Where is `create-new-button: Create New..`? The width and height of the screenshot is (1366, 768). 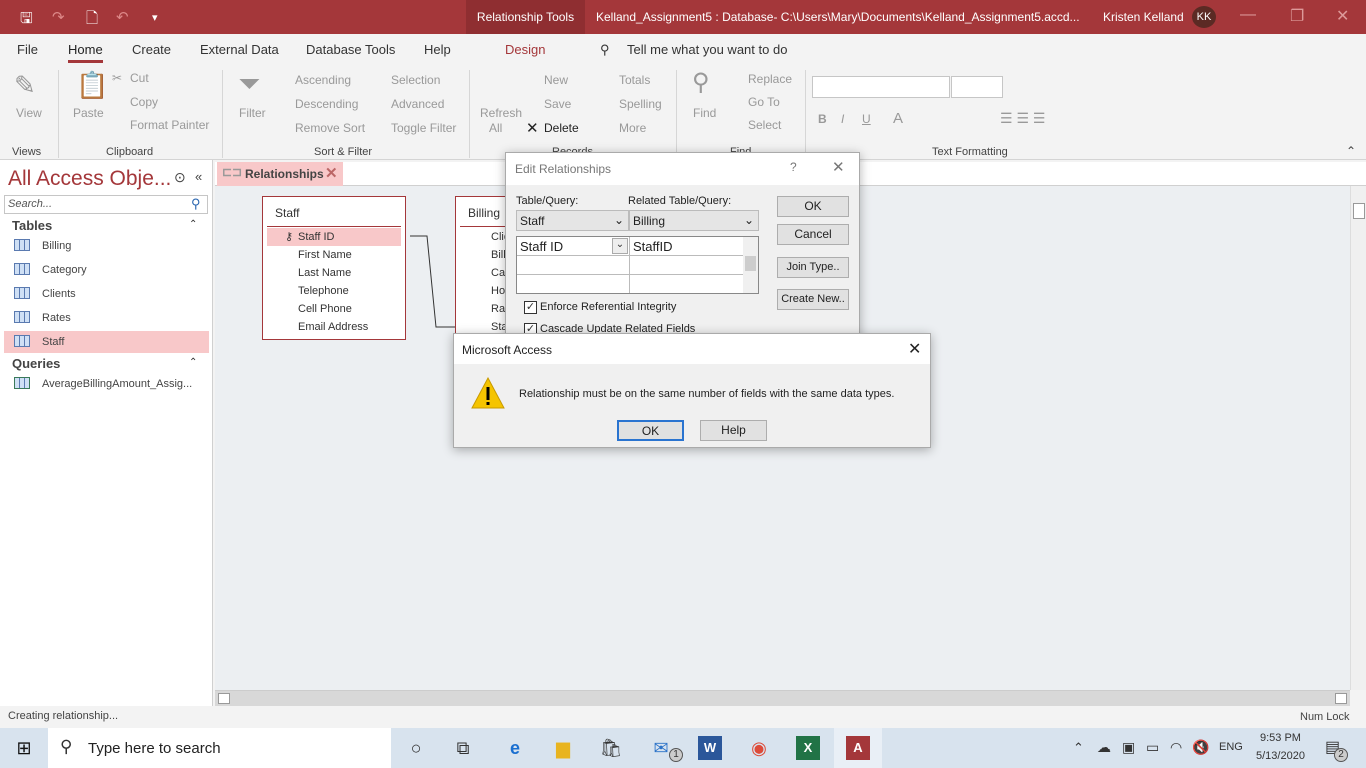 create-new-button: Create New.. is located at coordinates (813, 299).